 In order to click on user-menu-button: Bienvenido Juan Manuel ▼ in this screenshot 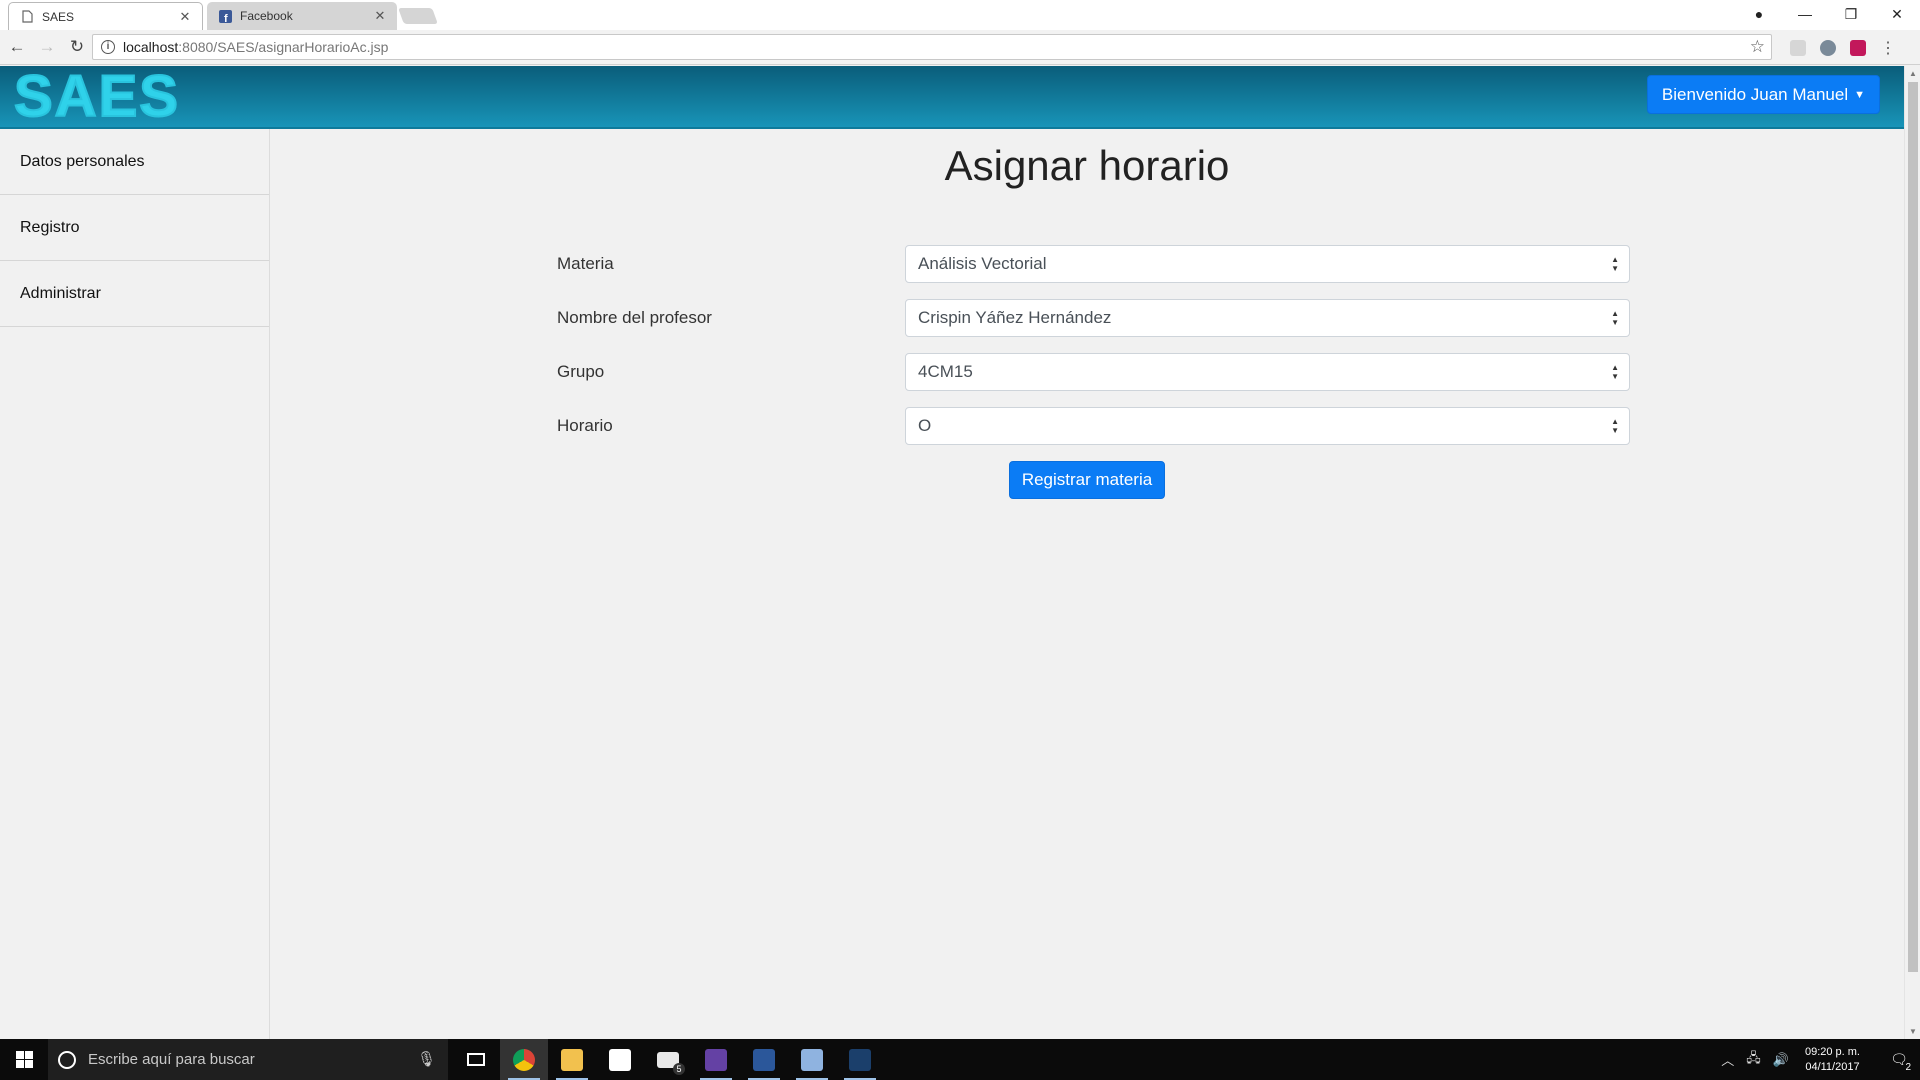, I will do `click(1763, 94)`.